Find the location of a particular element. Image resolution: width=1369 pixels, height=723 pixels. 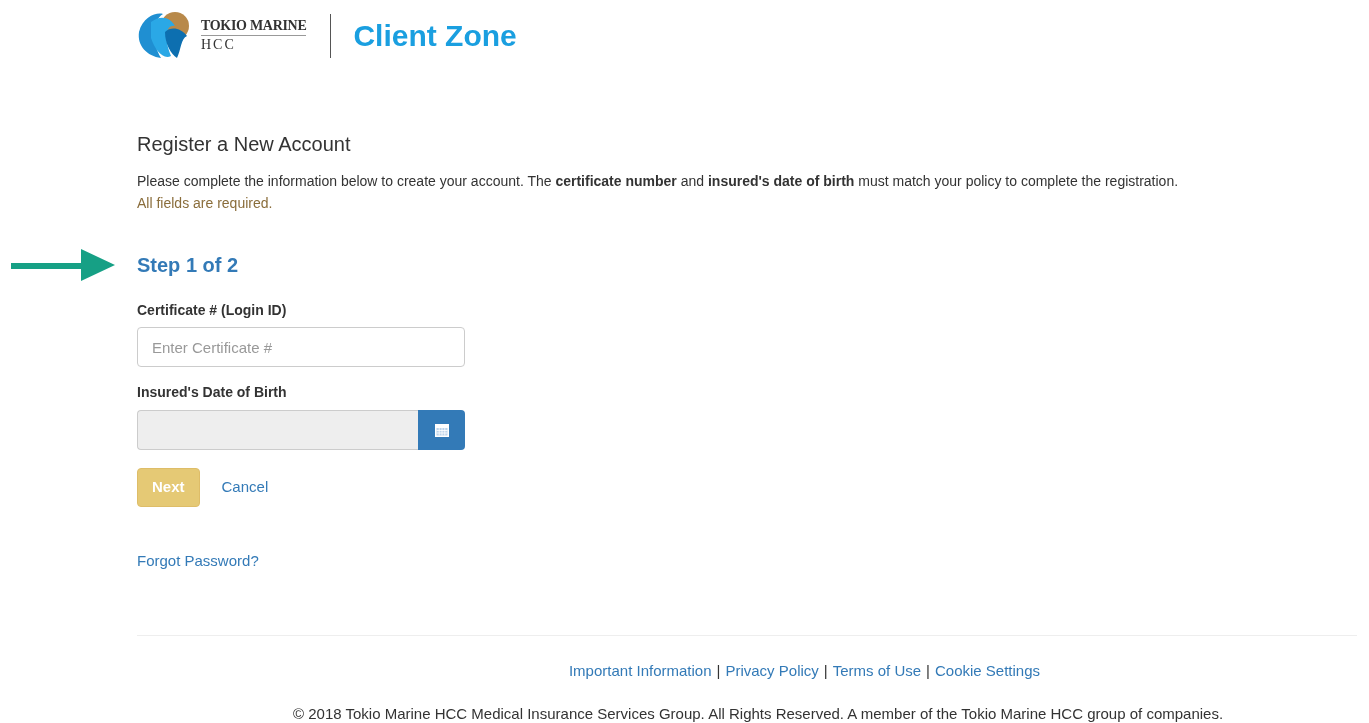

step-heading: Step 1 of 2 is located at coordinates (188, 265).